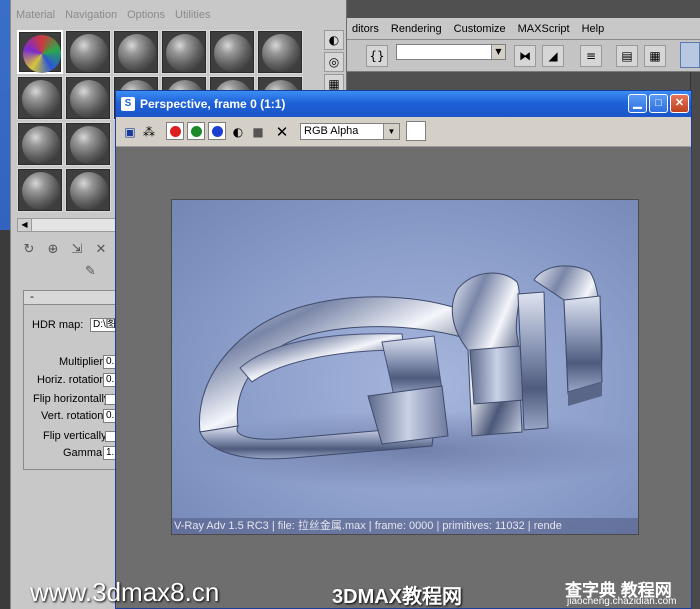 This screenshot has height=609, width=700. Describe the element at coordinates (77, 249) in the screenshot. I see `assign-material-icon: ⇲` at that location.